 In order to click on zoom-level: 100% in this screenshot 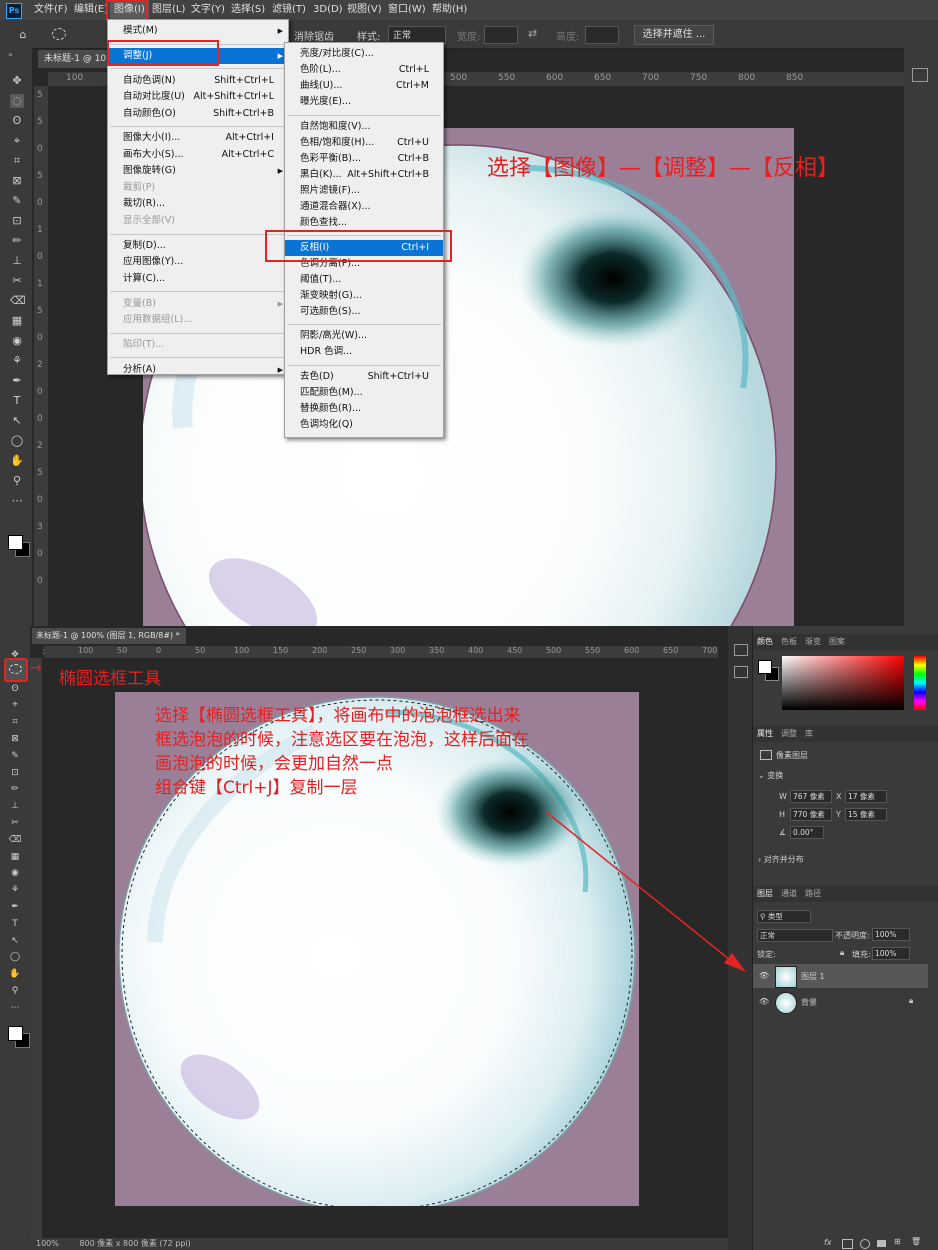, I will do `click(47, 1243)`.